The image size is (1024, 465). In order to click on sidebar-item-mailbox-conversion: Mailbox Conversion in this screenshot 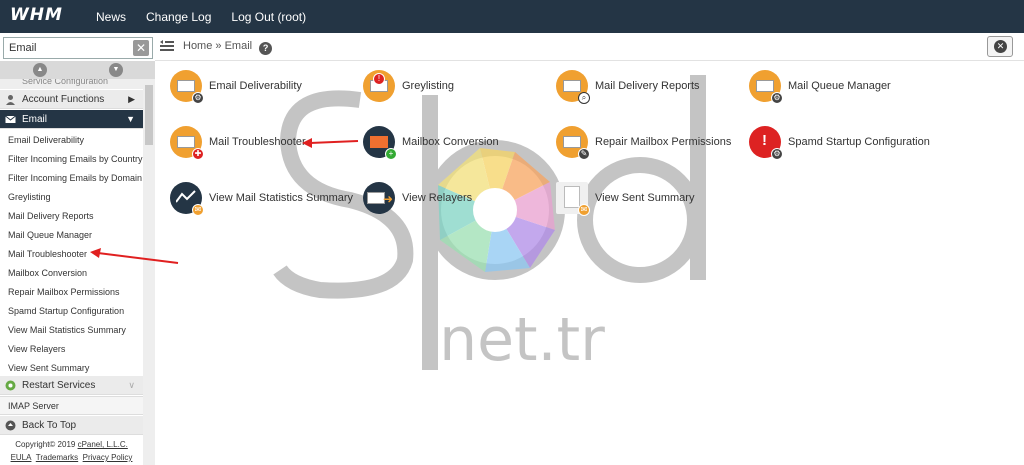, I will do `click(71, 273)`.